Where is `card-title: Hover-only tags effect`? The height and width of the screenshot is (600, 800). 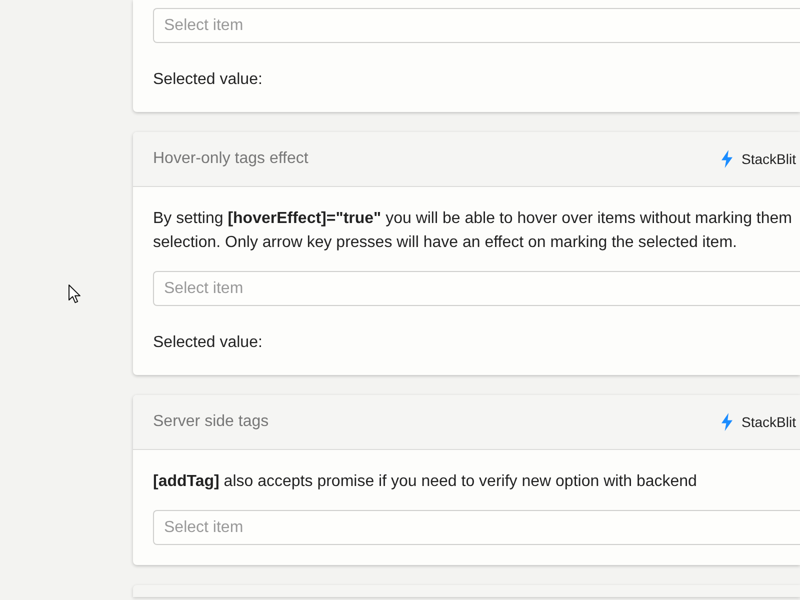 card-title: Hover-only tags effect is located at coordinates (230, 159).